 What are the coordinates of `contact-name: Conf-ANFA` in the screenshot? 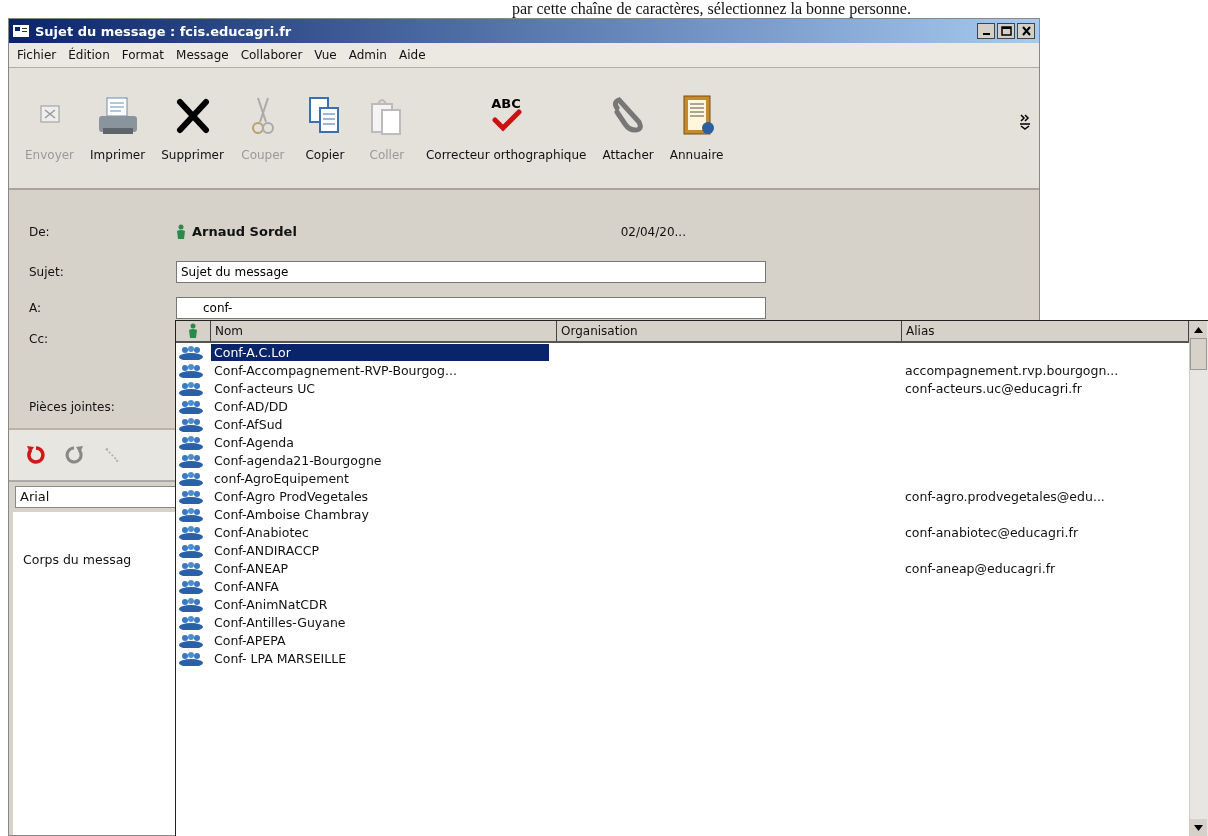 It's located at (246, 586).